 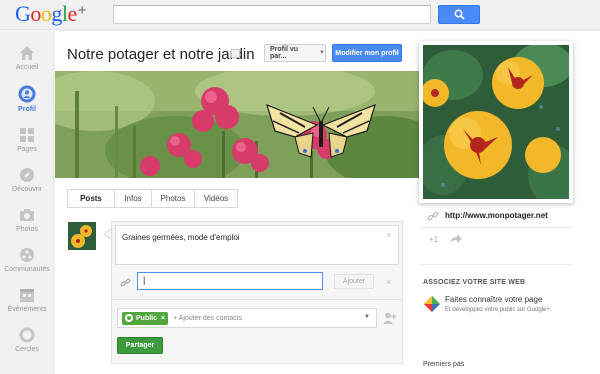 I want to click on search-button, so click(x=459, y=14).